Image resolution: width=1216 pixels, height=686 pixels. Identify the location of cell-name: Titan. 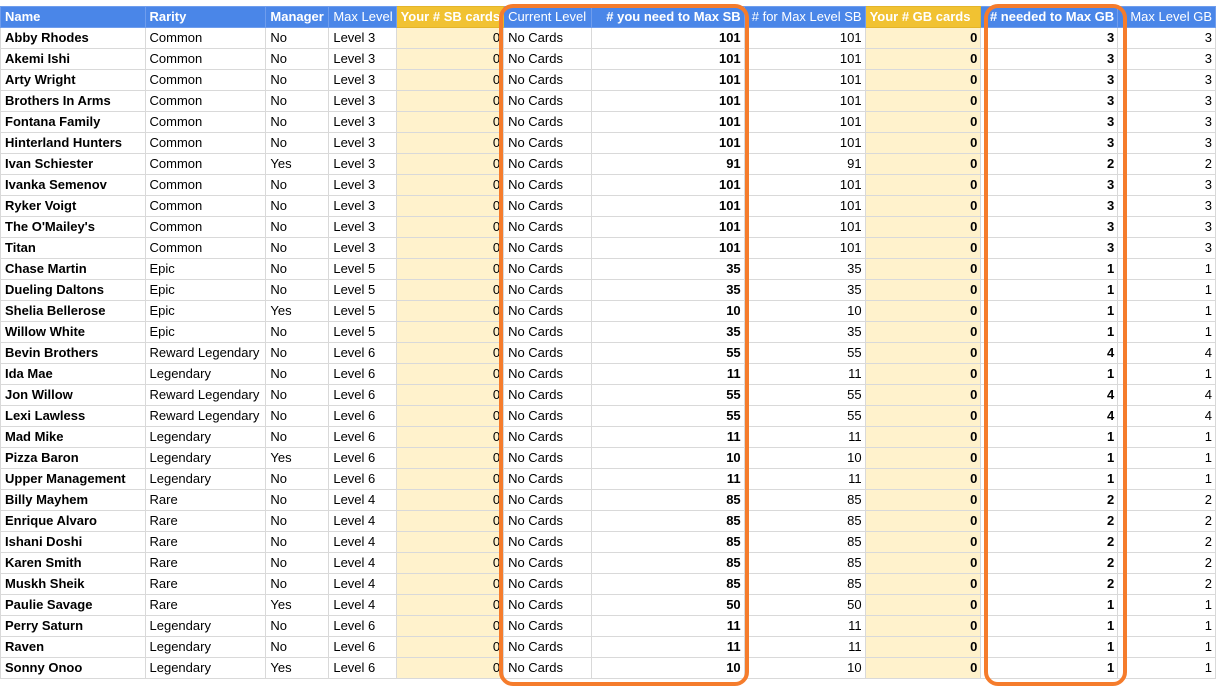
(73, 248).